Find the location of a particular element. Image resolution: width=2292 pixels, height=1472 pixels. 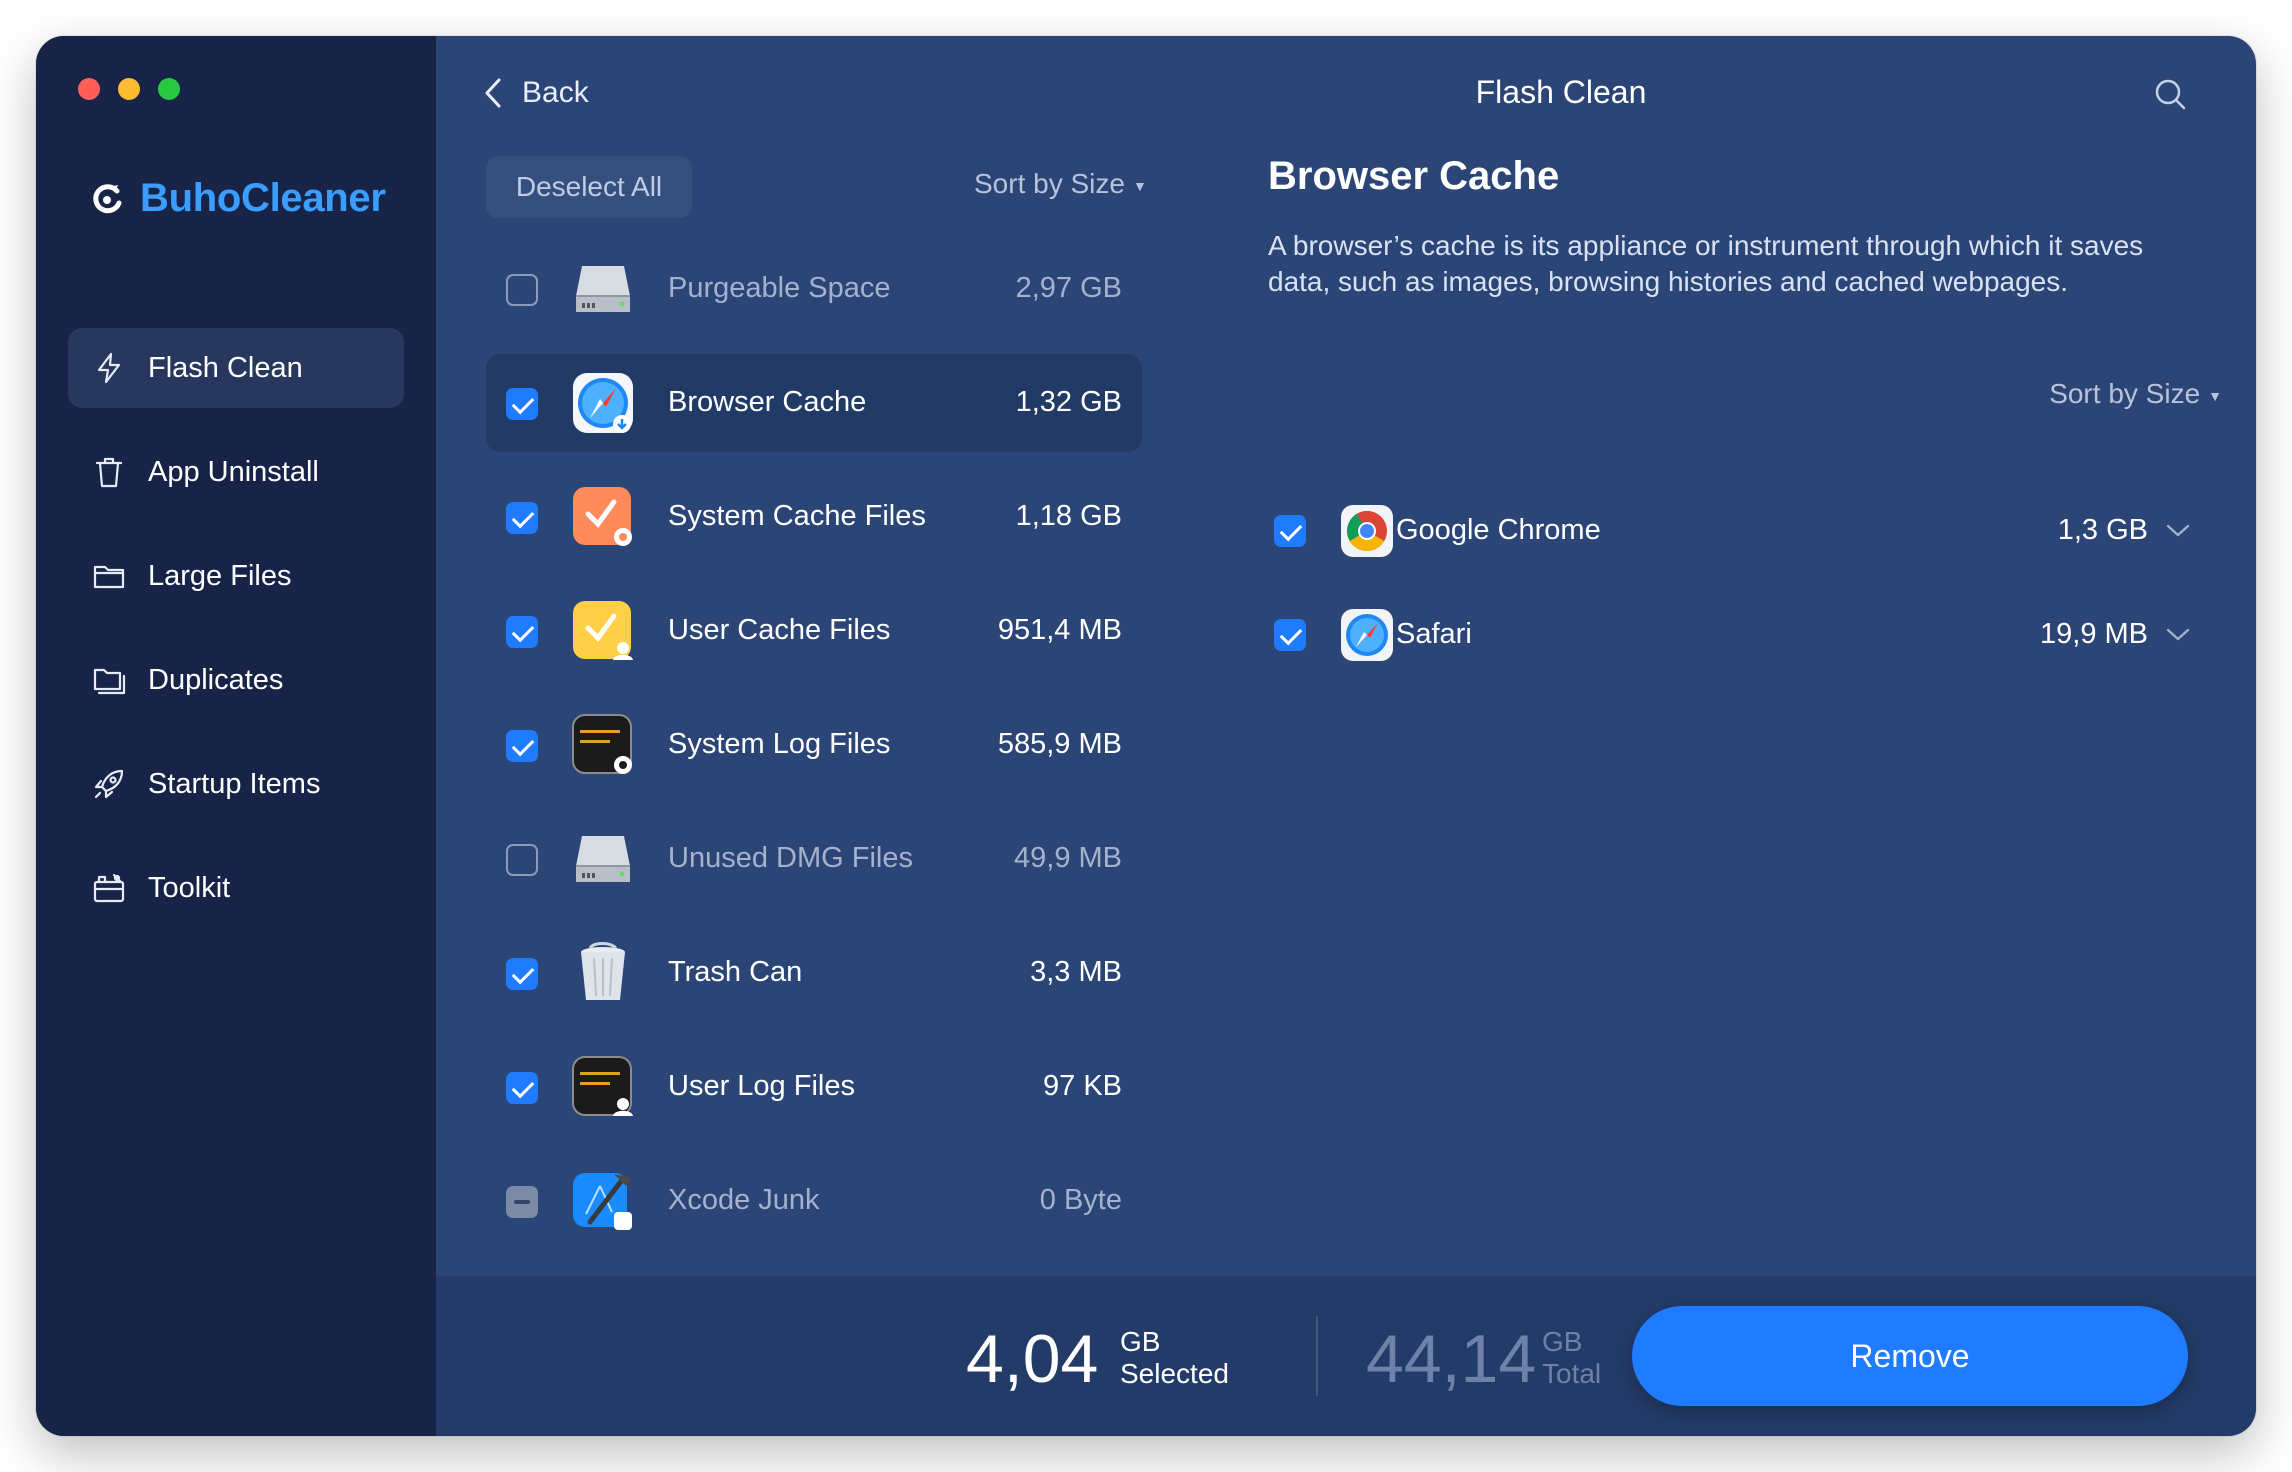

system-log-icon is located at coordinates (602, 744).